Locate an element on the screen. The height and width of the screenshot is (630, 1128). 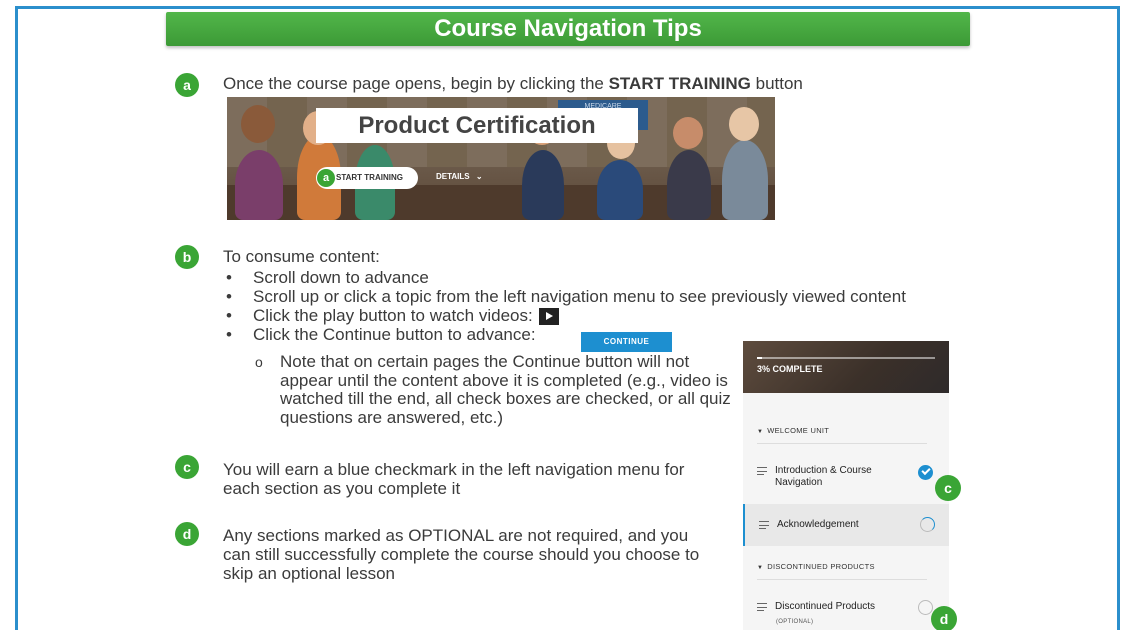
step-d-badge: d is located at coordinates (187, 534).